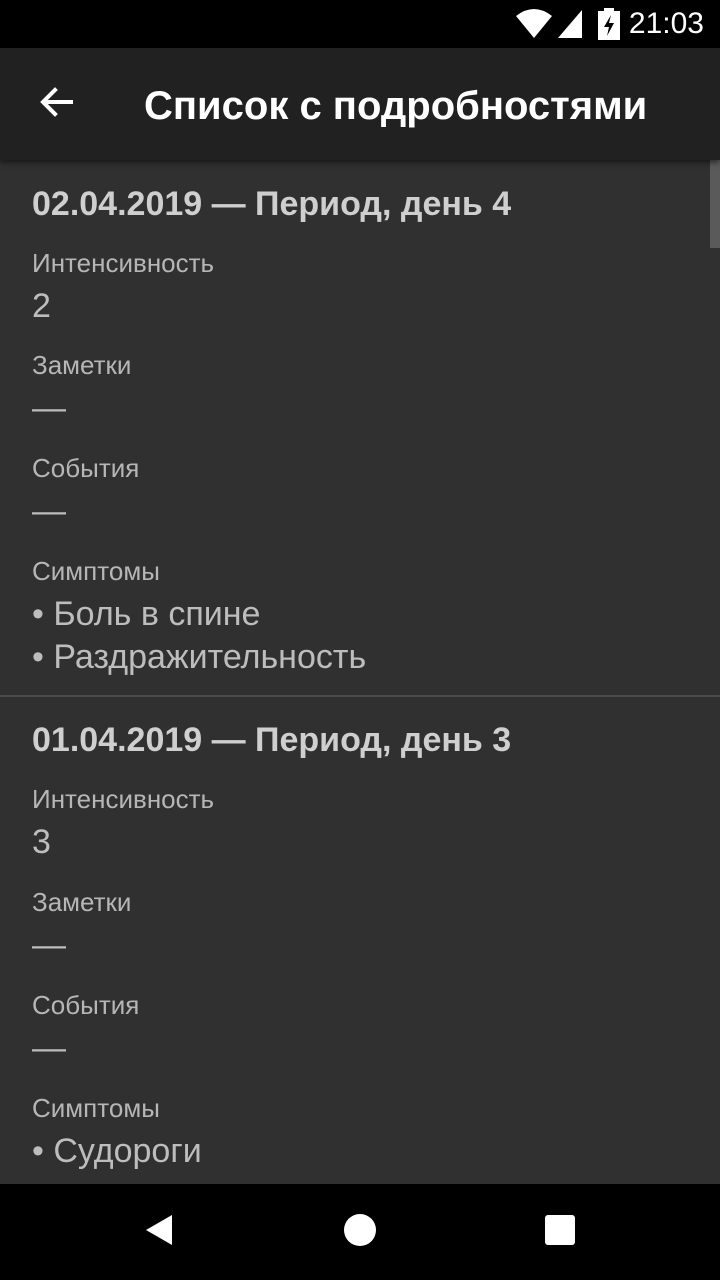 This screenshot has height=1280, width=720. I want to click on back-button, so click(56, 104).